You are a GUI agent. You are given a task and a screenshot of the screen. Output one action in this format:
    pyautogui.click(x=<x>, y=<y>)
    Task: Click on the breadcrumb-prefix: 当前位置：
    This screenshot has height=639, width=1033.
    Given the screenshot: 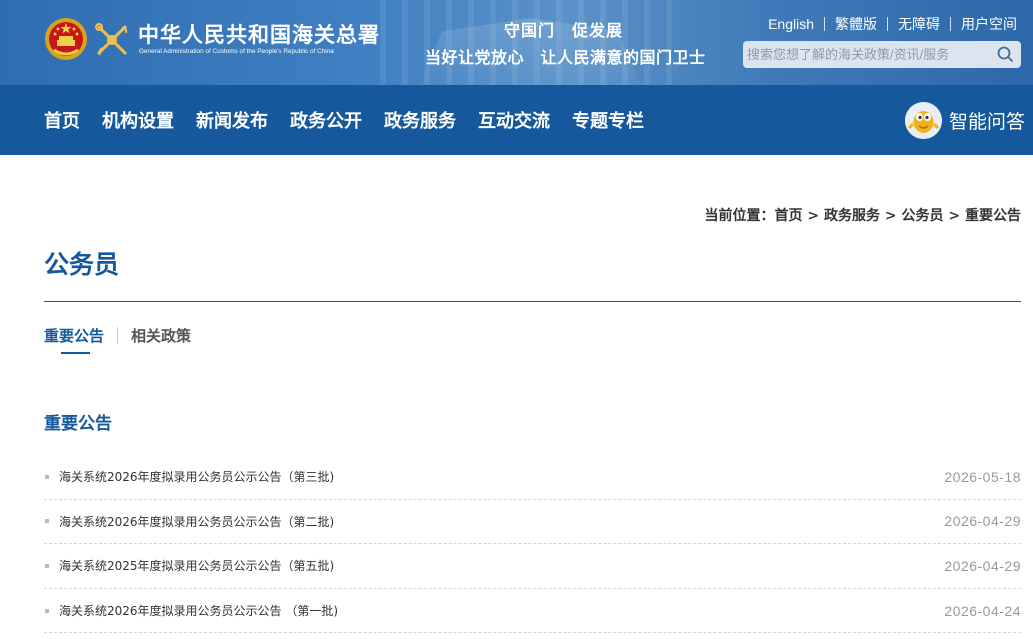 What is the action you would take?
    pyautogui.click(x=739, y=216)
    